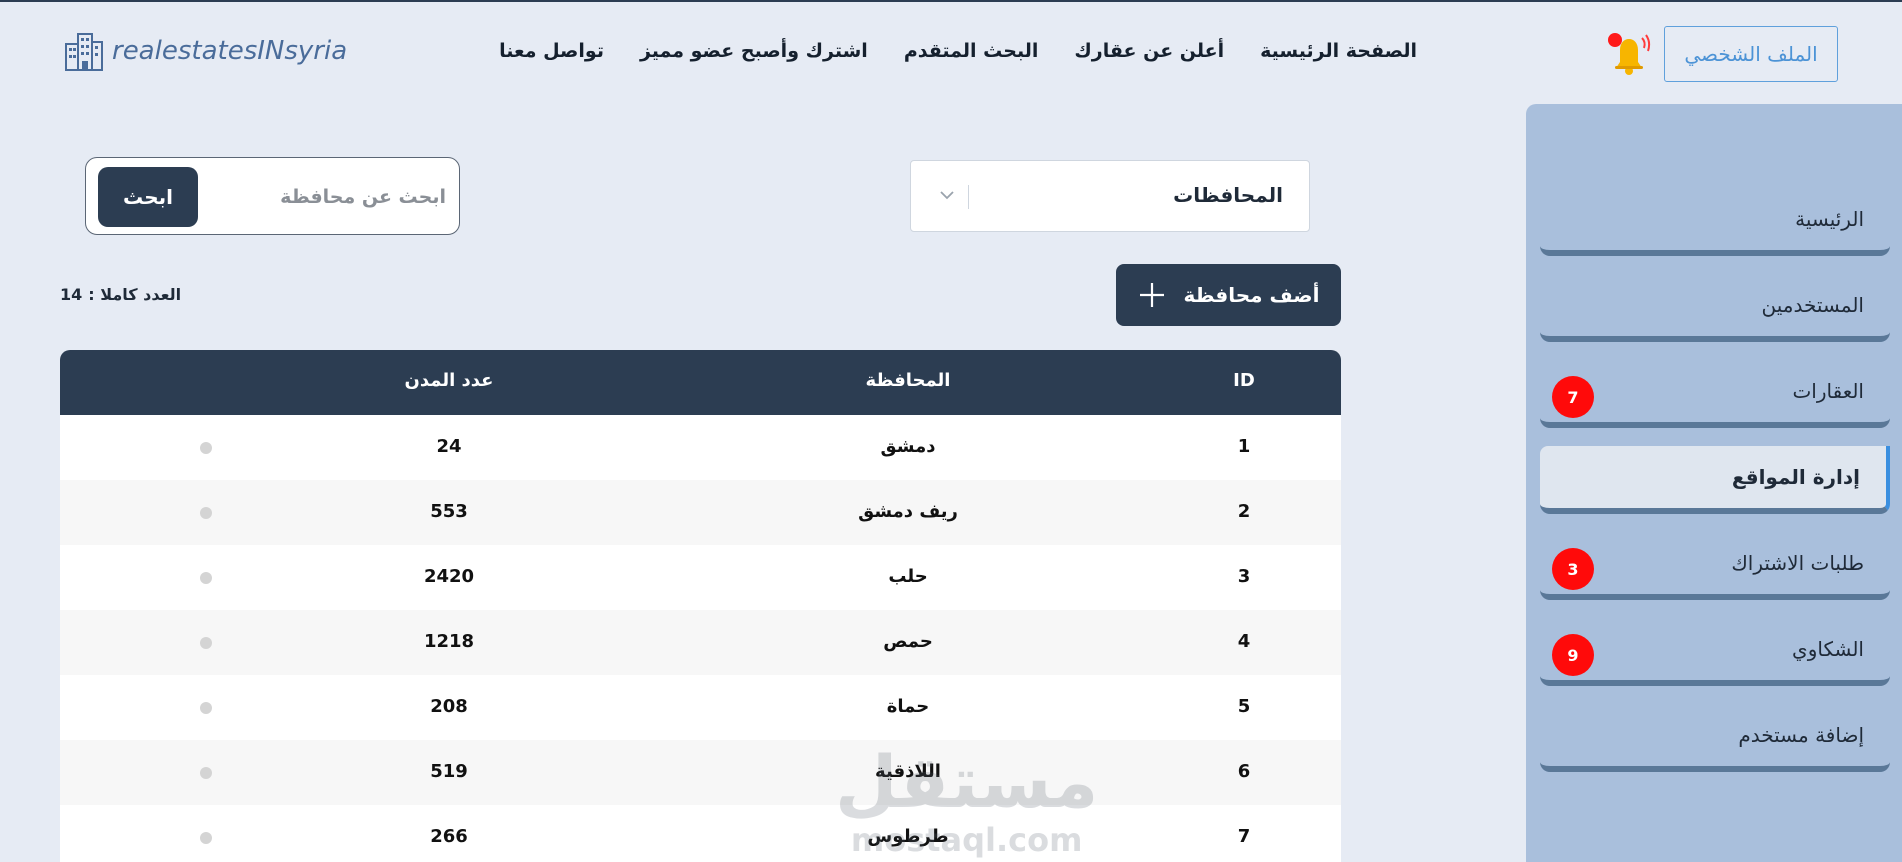 This screenshot has height=862, width=1902. Describe the element at coordinates (908, 706) in the screenshot. I see `cell-governorate: حماة` at that location.